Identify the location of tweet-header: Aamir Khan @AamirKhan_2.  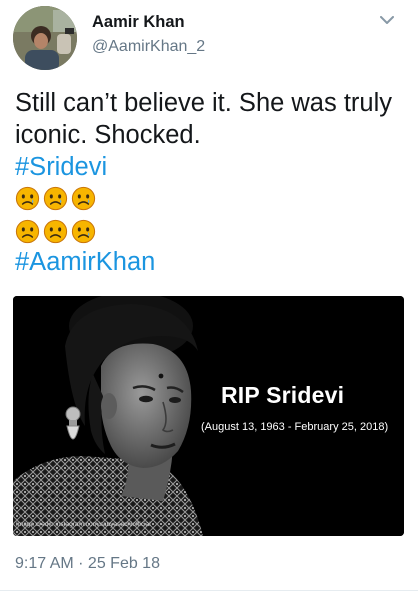
(209, 40).